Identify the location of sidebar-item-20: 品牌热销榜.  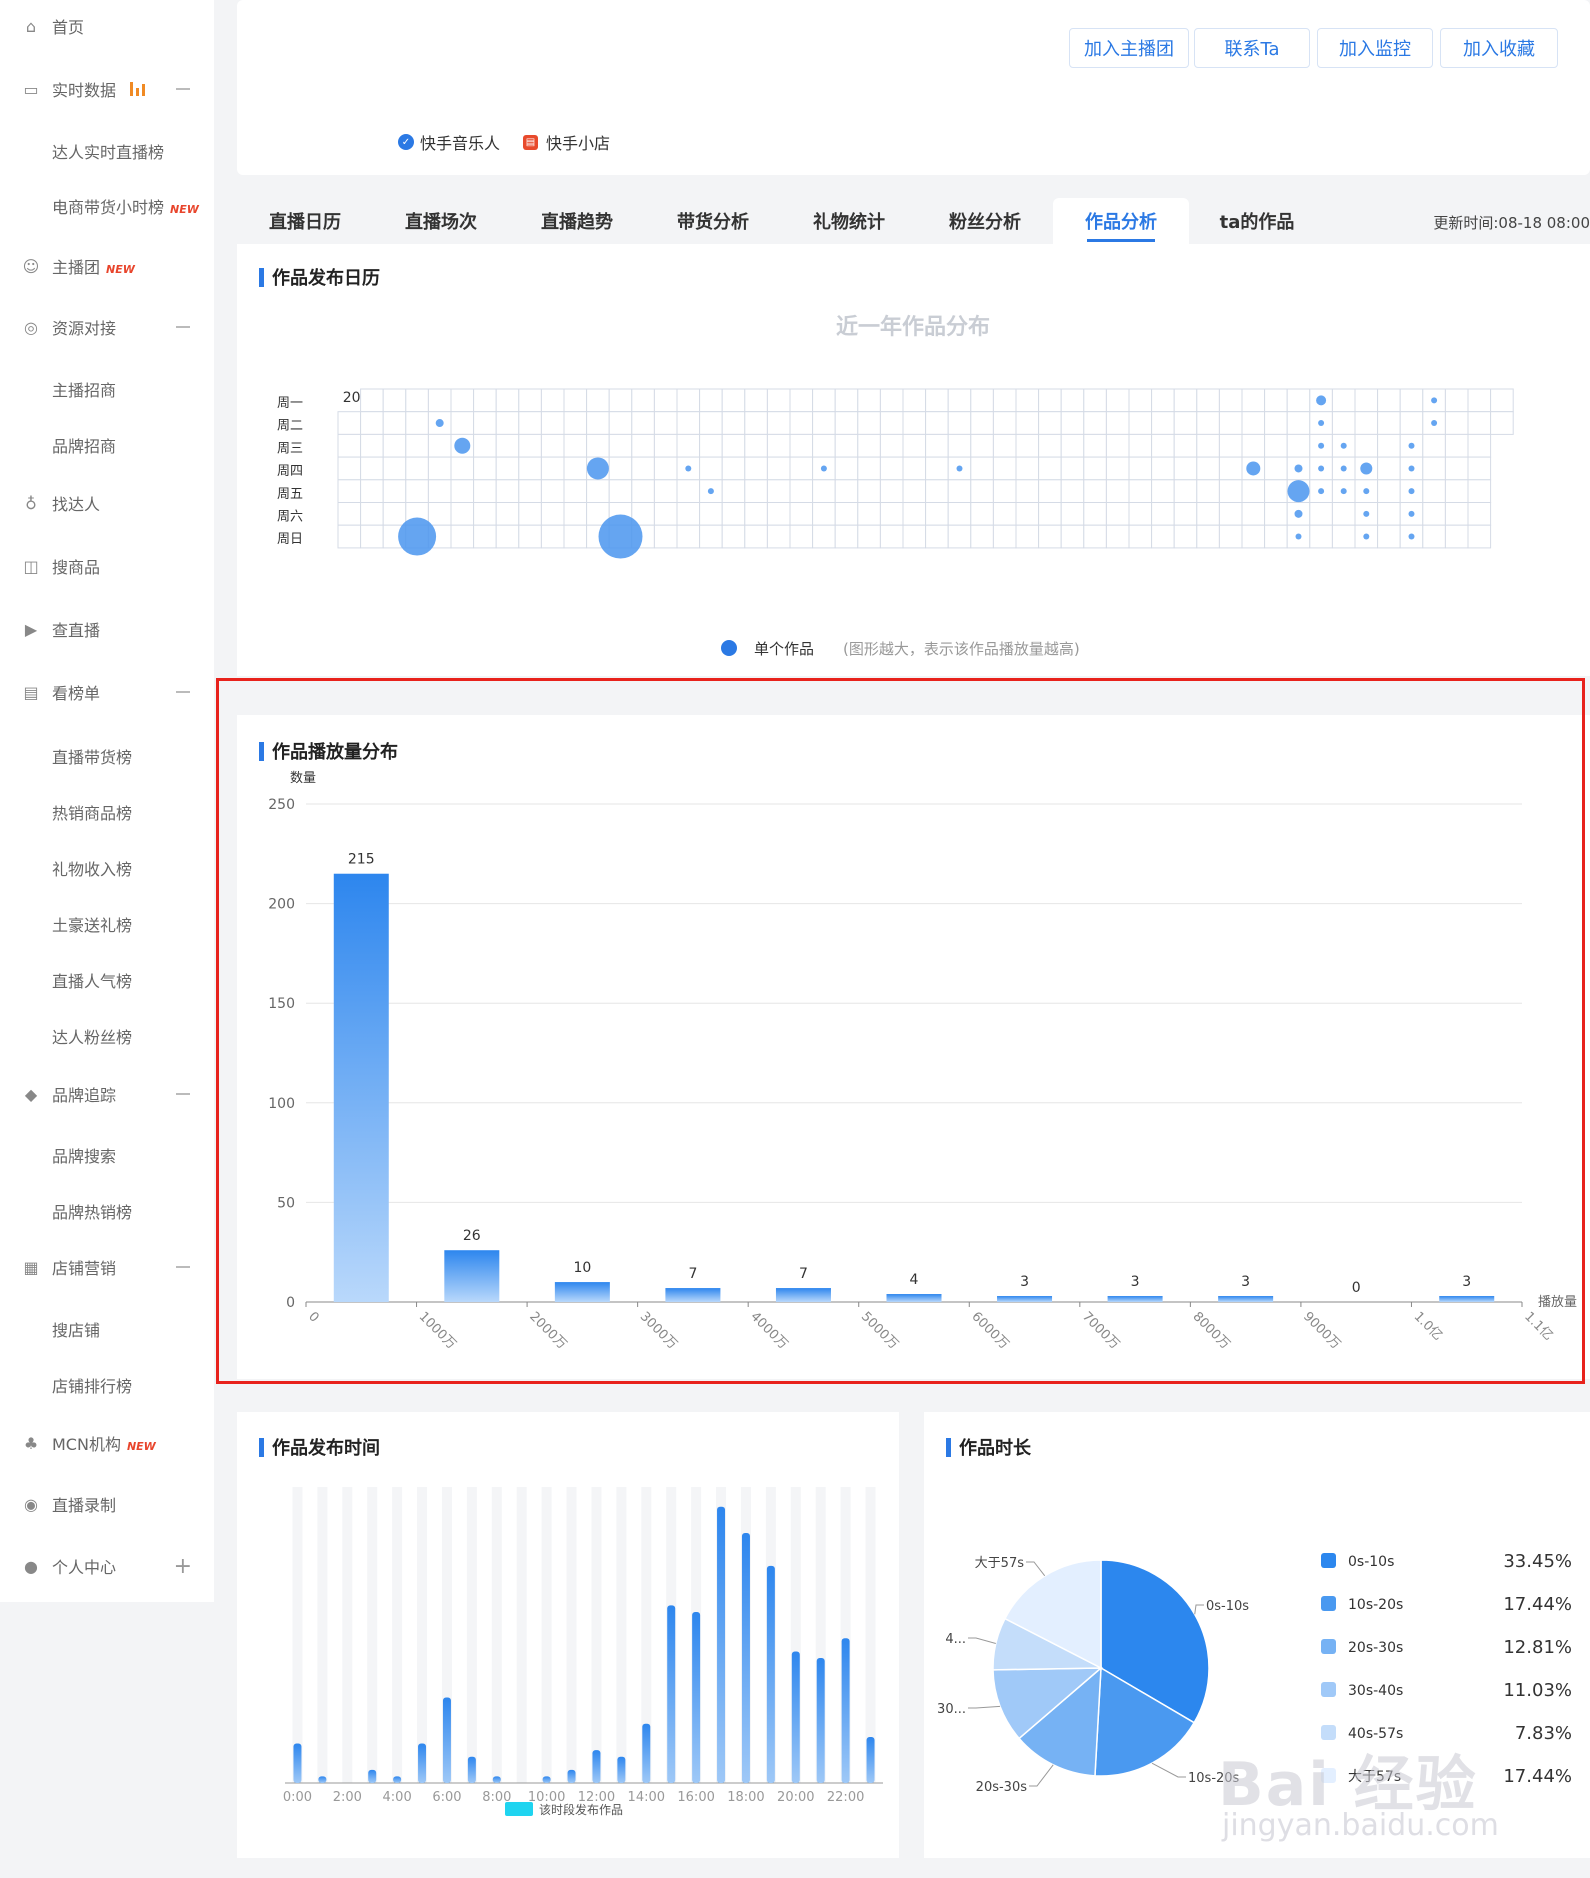
(107, 1211).